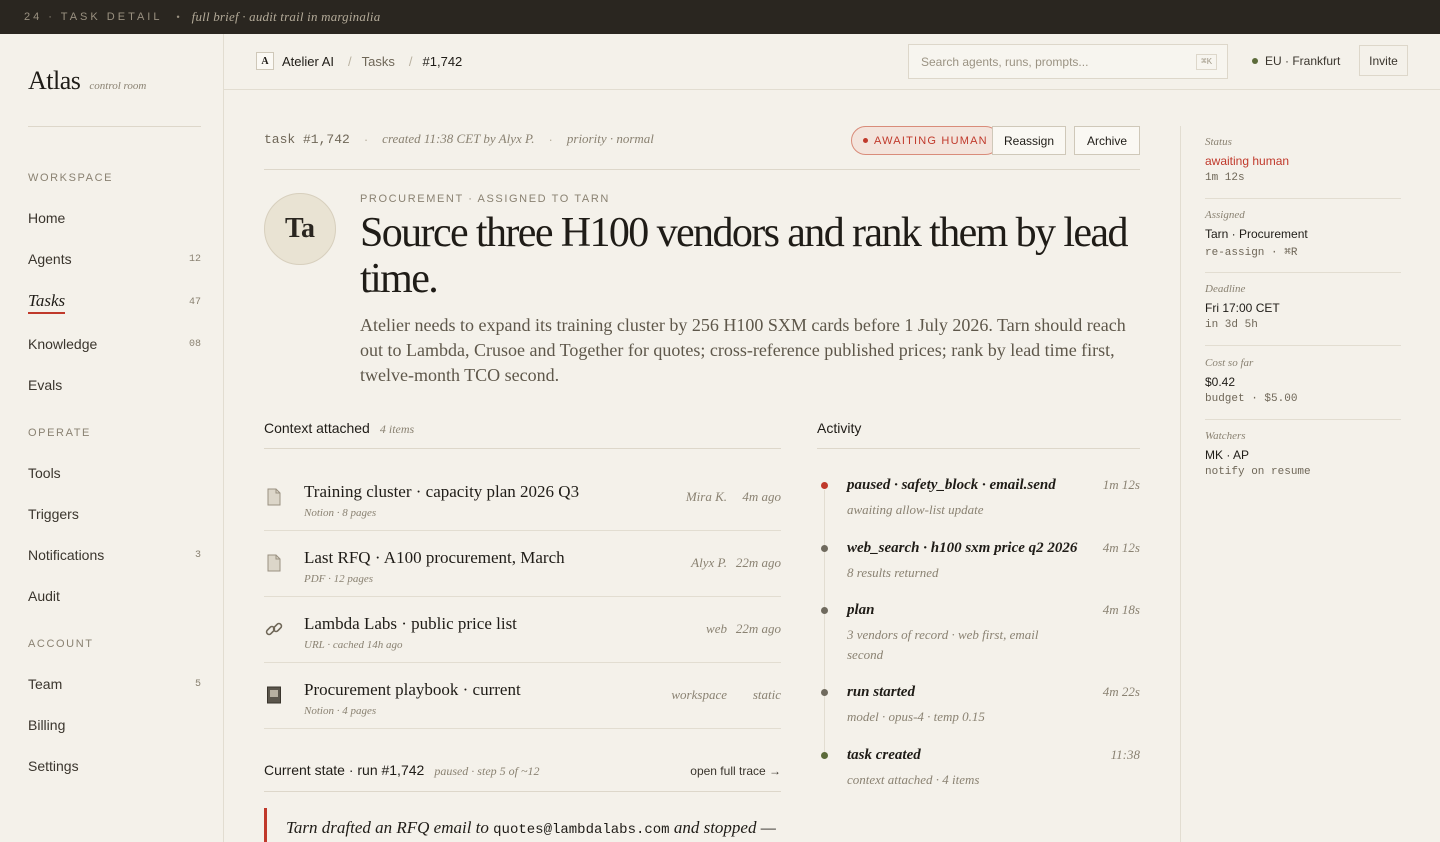 Image resolution: width=1440 pixels, height=842 pixels. Describe the element at coordinates (353, 645) in the screenshot. I see `context-sub: URL · cached 14h ago` at that location.